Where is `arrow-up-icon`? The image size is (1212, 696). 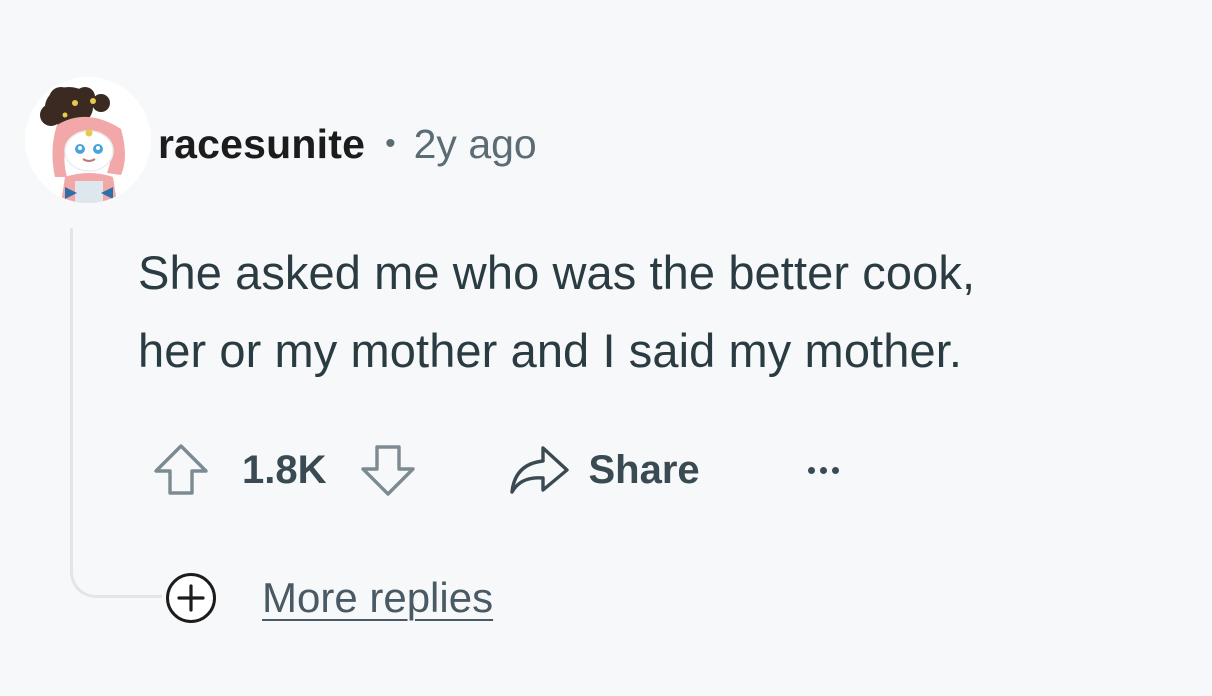 arrow-up-icon is located at coordinates (181, 469).